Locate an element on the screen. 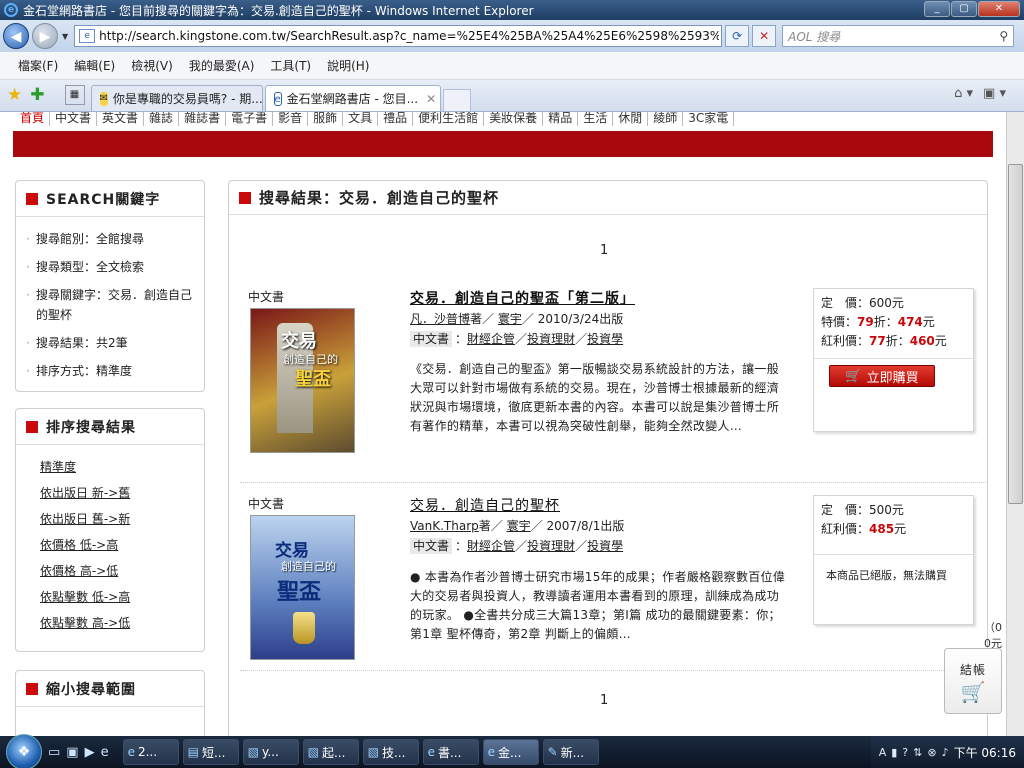 This screenshot has height=768, width=1024. checkout-button: 結帳 🛒 is located at coordinates (973, 681).